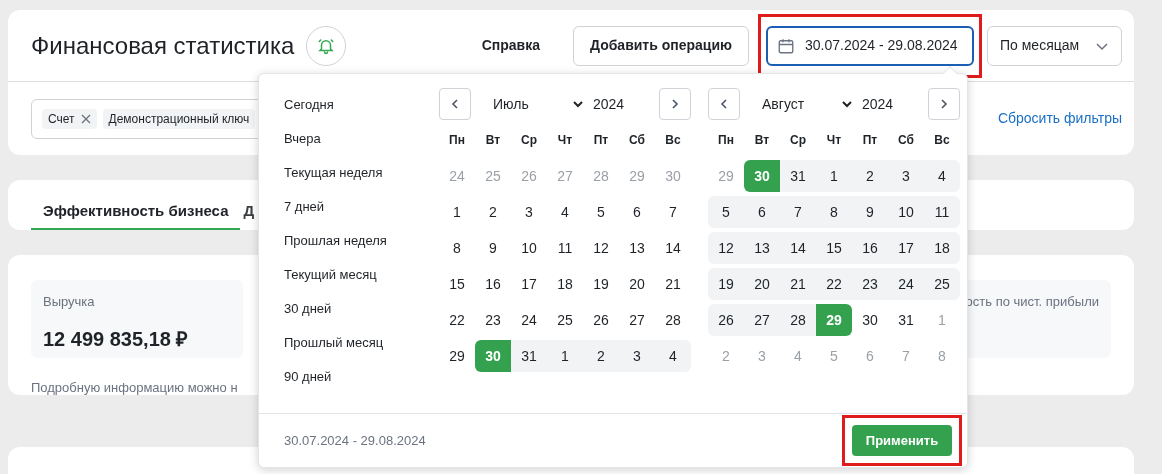 Image resolution: width=1162 pixels, height=474 pixels. Describe the element at coordinates (179, 118) in the screenshot. I see `filter-chip: Демонстрационный ключ` at that location.